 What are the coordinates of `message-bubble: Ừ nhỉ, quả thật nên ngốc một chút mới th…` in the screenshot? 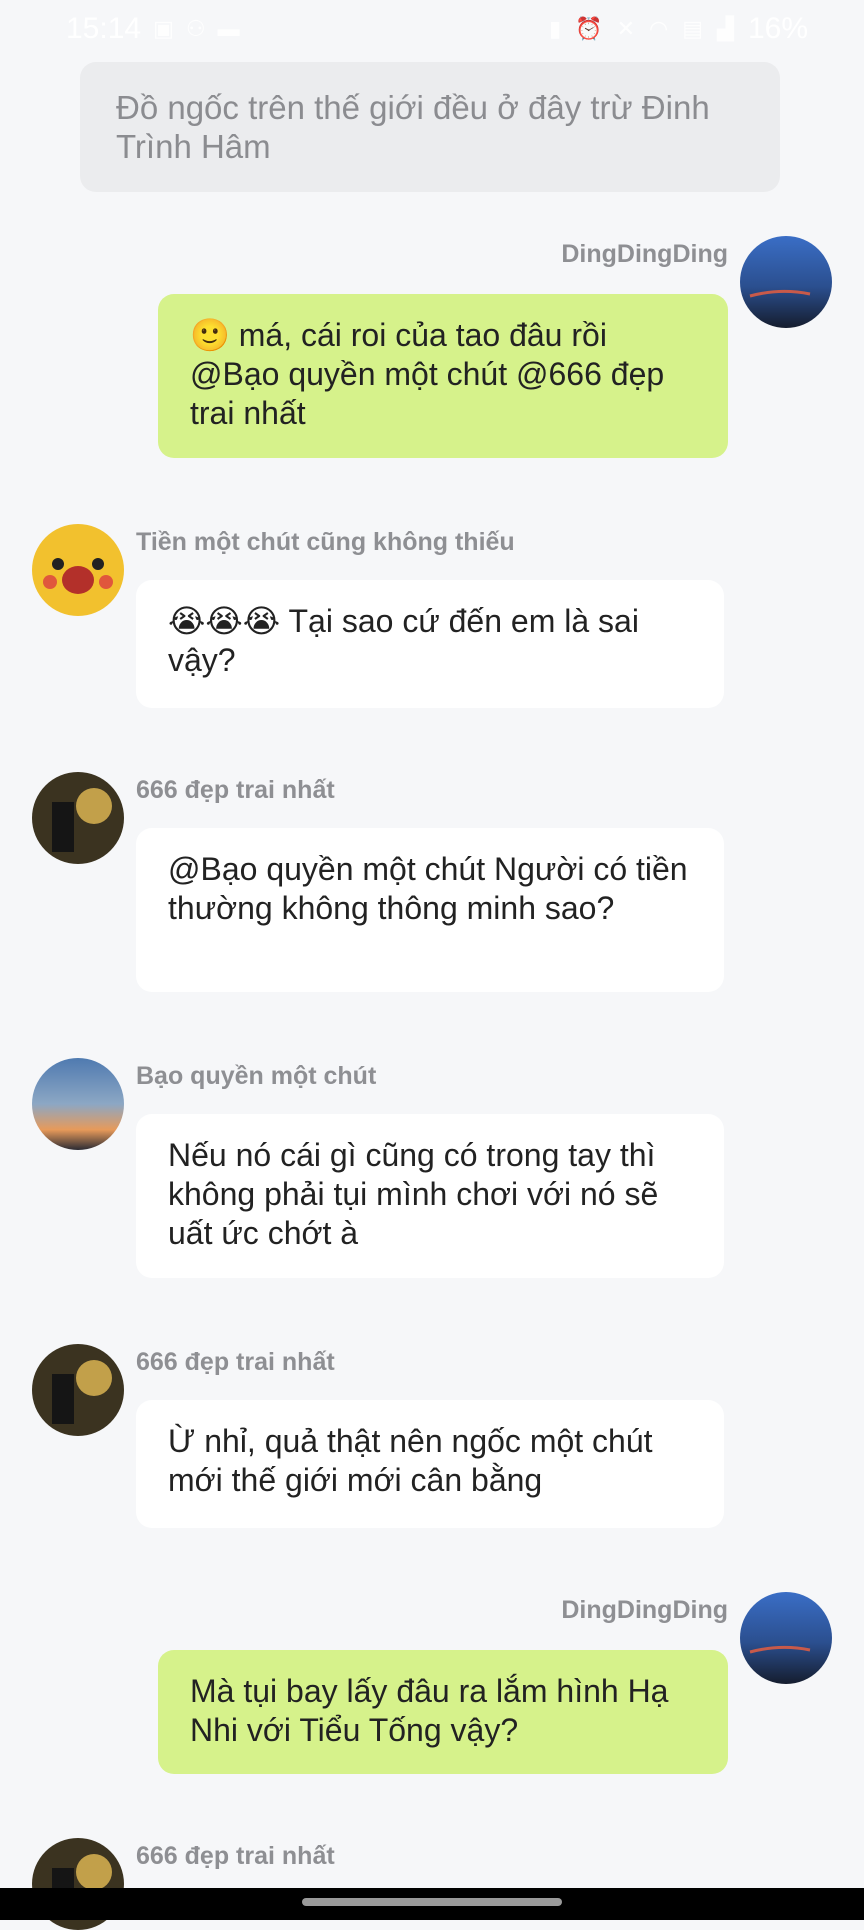 It's located at (430, 1464).